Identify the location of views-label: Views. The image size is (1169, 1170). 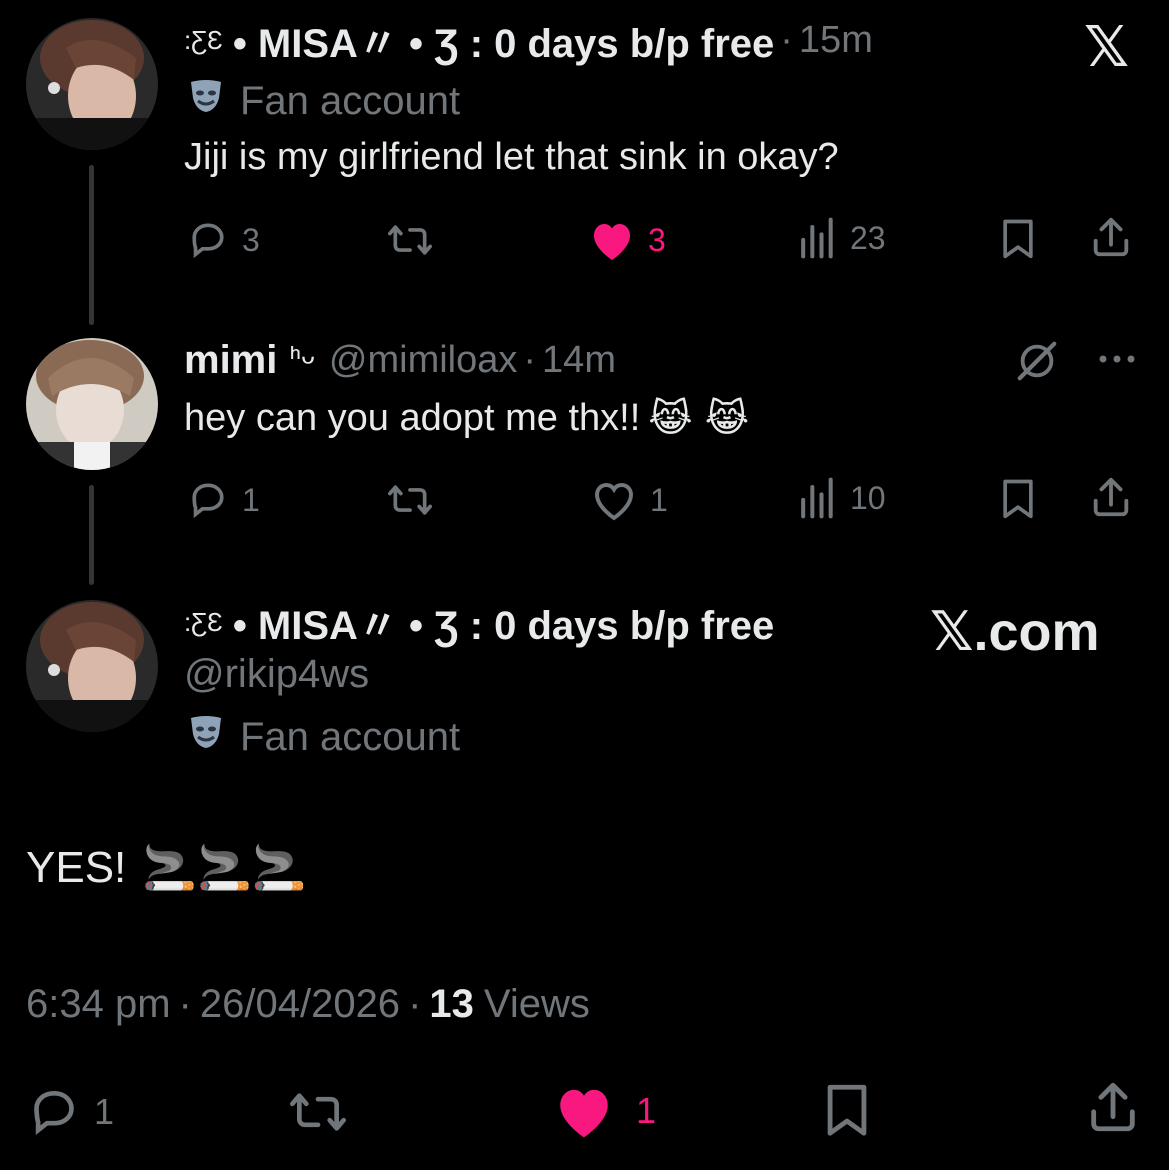
(536, 1004).